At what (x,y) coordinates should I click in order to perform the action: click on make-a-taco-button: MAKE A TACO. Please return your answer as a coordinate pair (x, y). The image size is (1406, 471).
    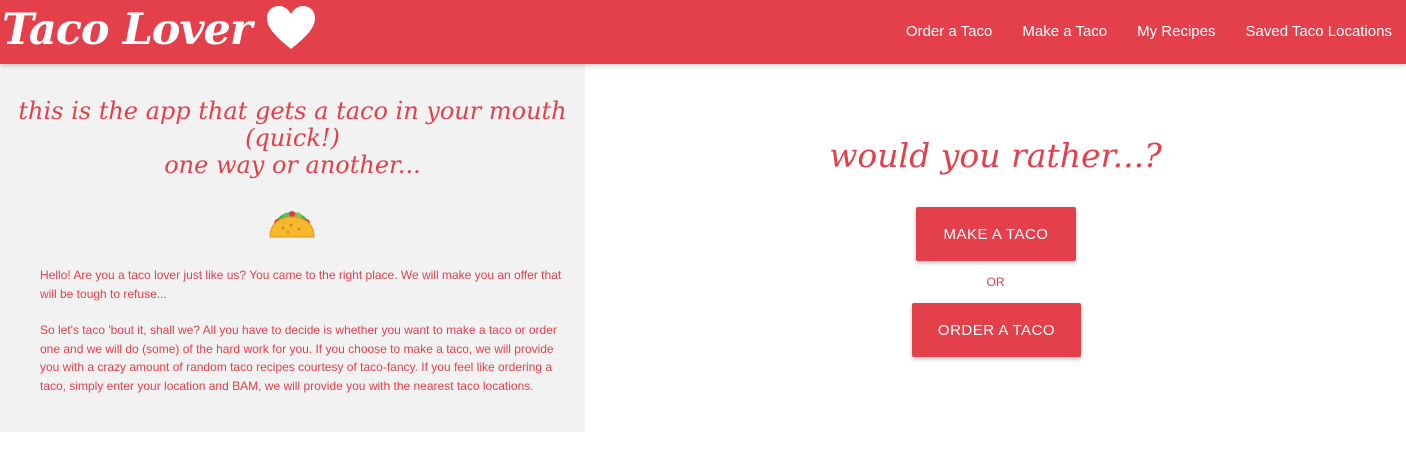
    Looking at the image, I should click on (996, 234).